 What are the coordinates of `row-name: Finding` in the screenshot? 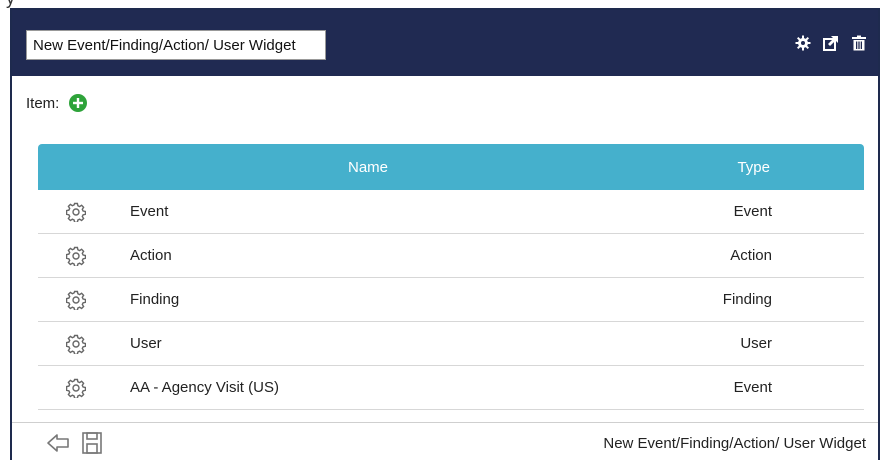 It's located at (155, 299).